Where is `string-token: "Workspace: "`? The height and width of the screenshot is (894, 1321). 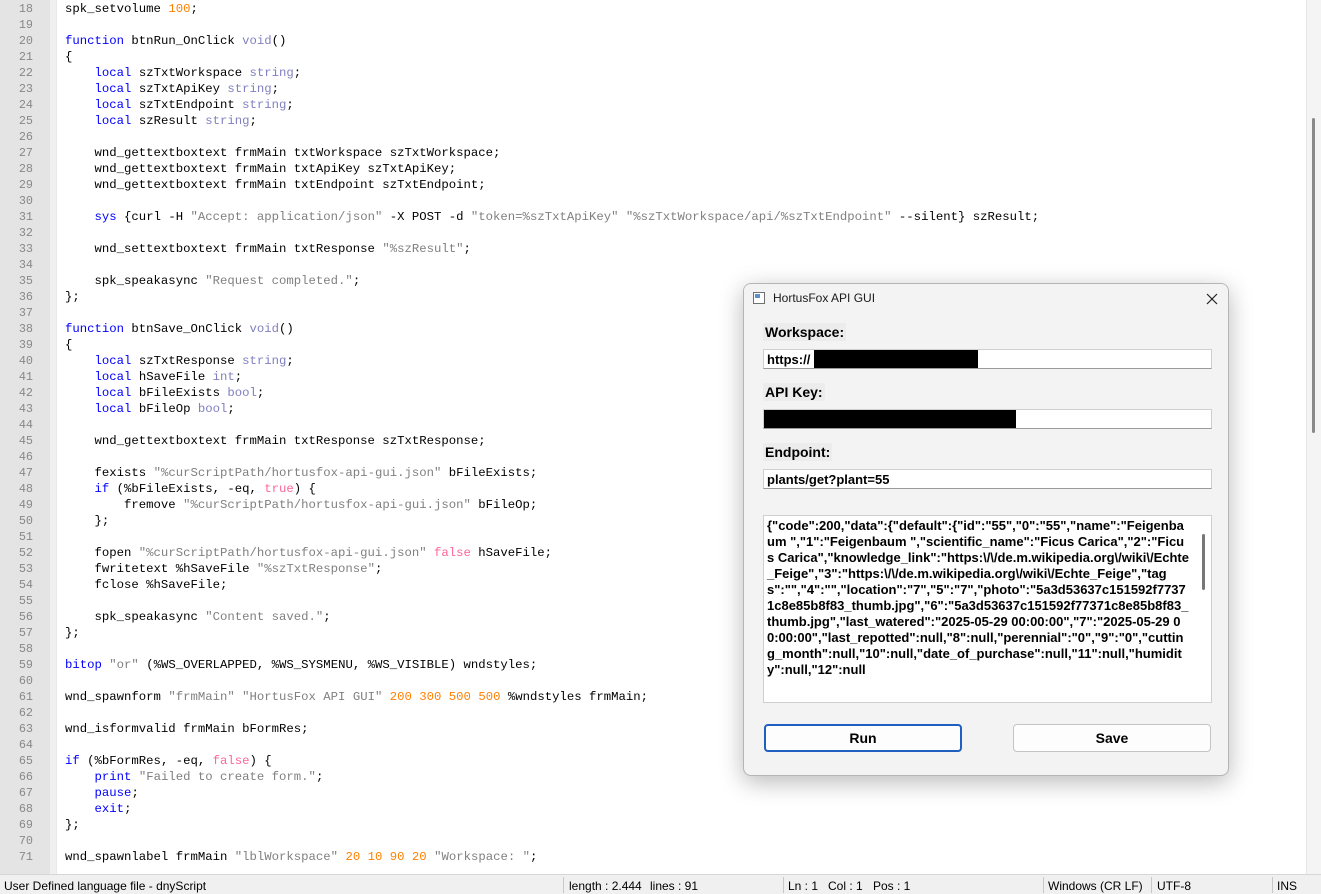 string-token: "Workspace: " is located at coordinates (482, 857).